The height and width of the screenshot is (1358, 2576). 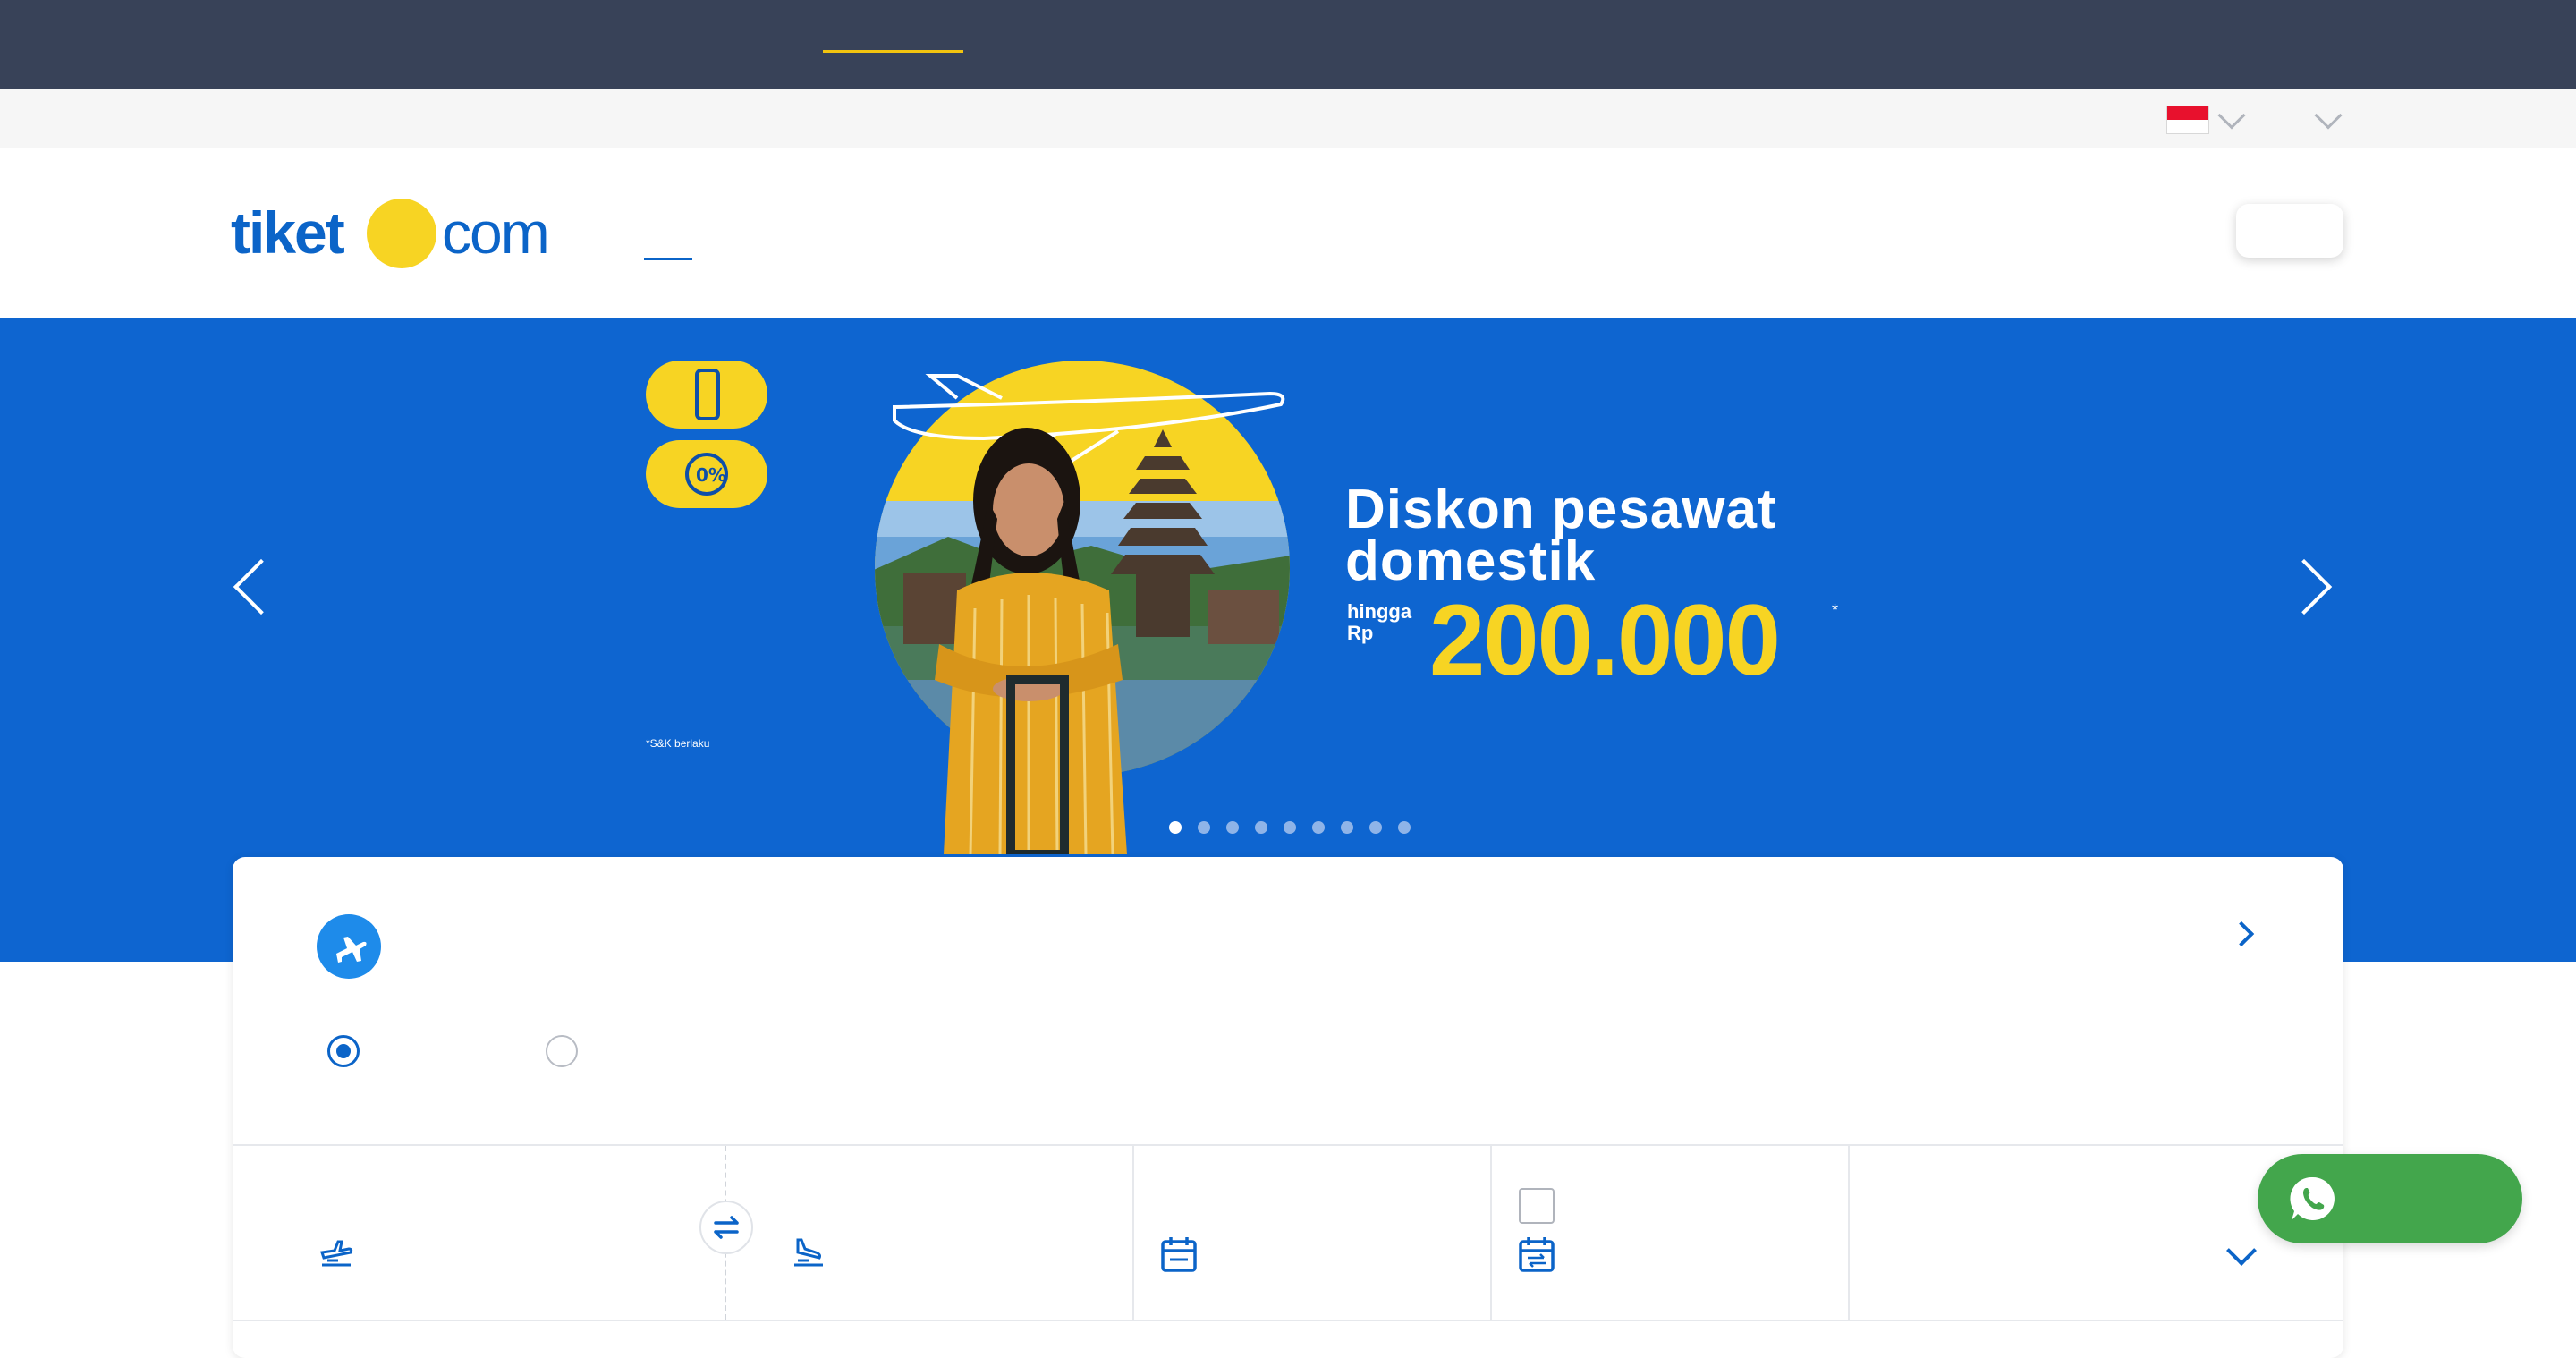 What do you see at coordinates (928, 1234) in the screenshot?
I see `destination-field` at bounding box center [928, 1234].